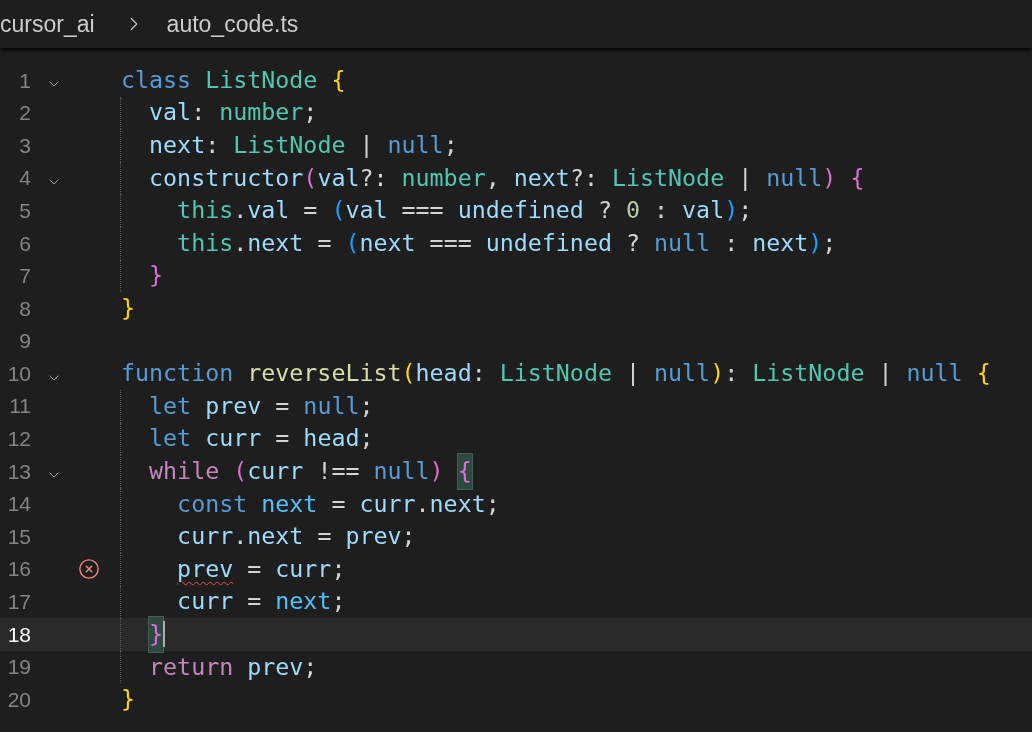 The width and height of the screenshot is (1032, 732). What do you see at coordinates (296, 471) in the screenshot?
I see `code-line: while (curr !== null) {` at bounding box center [296, 471].